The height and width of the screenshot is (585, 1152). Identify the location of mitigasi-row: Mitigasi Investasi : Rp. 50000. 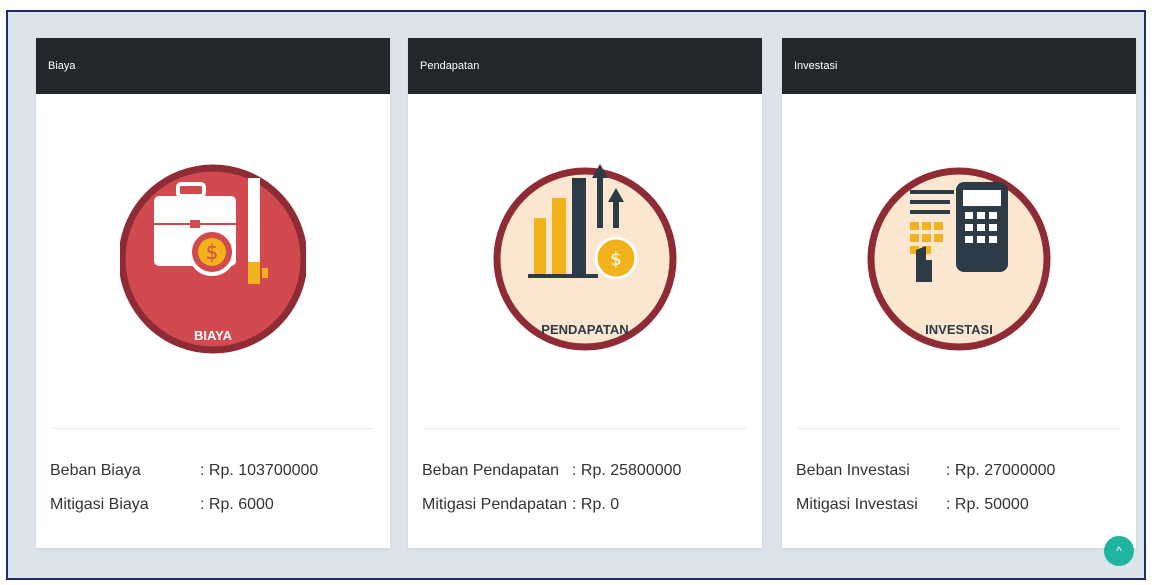
(912, 505).